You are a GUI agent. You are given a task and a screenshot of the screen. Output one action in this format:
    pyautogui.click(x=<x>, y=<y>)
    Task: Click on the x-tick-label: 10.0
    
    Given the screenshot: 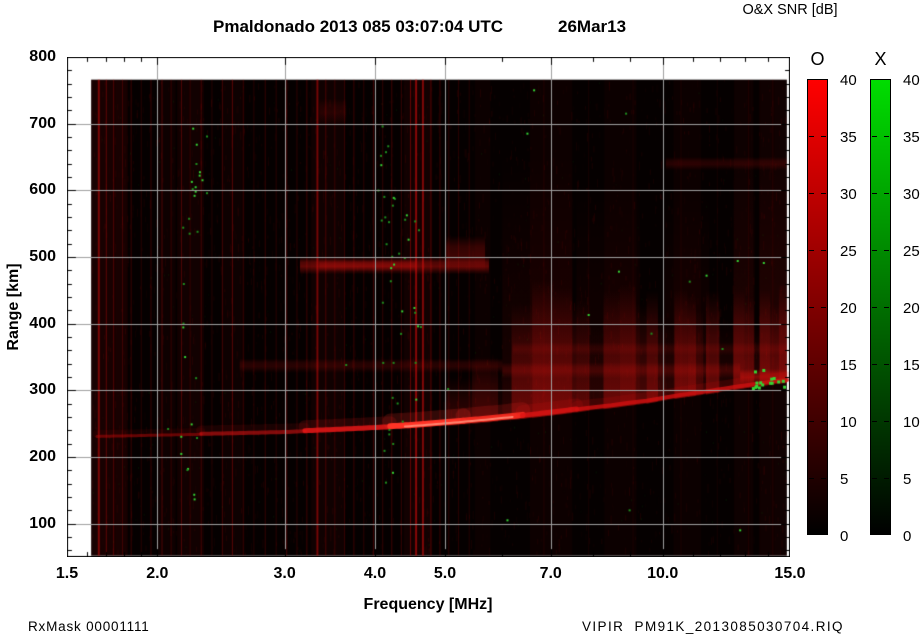 What is the action you would take?
    pyautogui.click(x=663, y=573)
    